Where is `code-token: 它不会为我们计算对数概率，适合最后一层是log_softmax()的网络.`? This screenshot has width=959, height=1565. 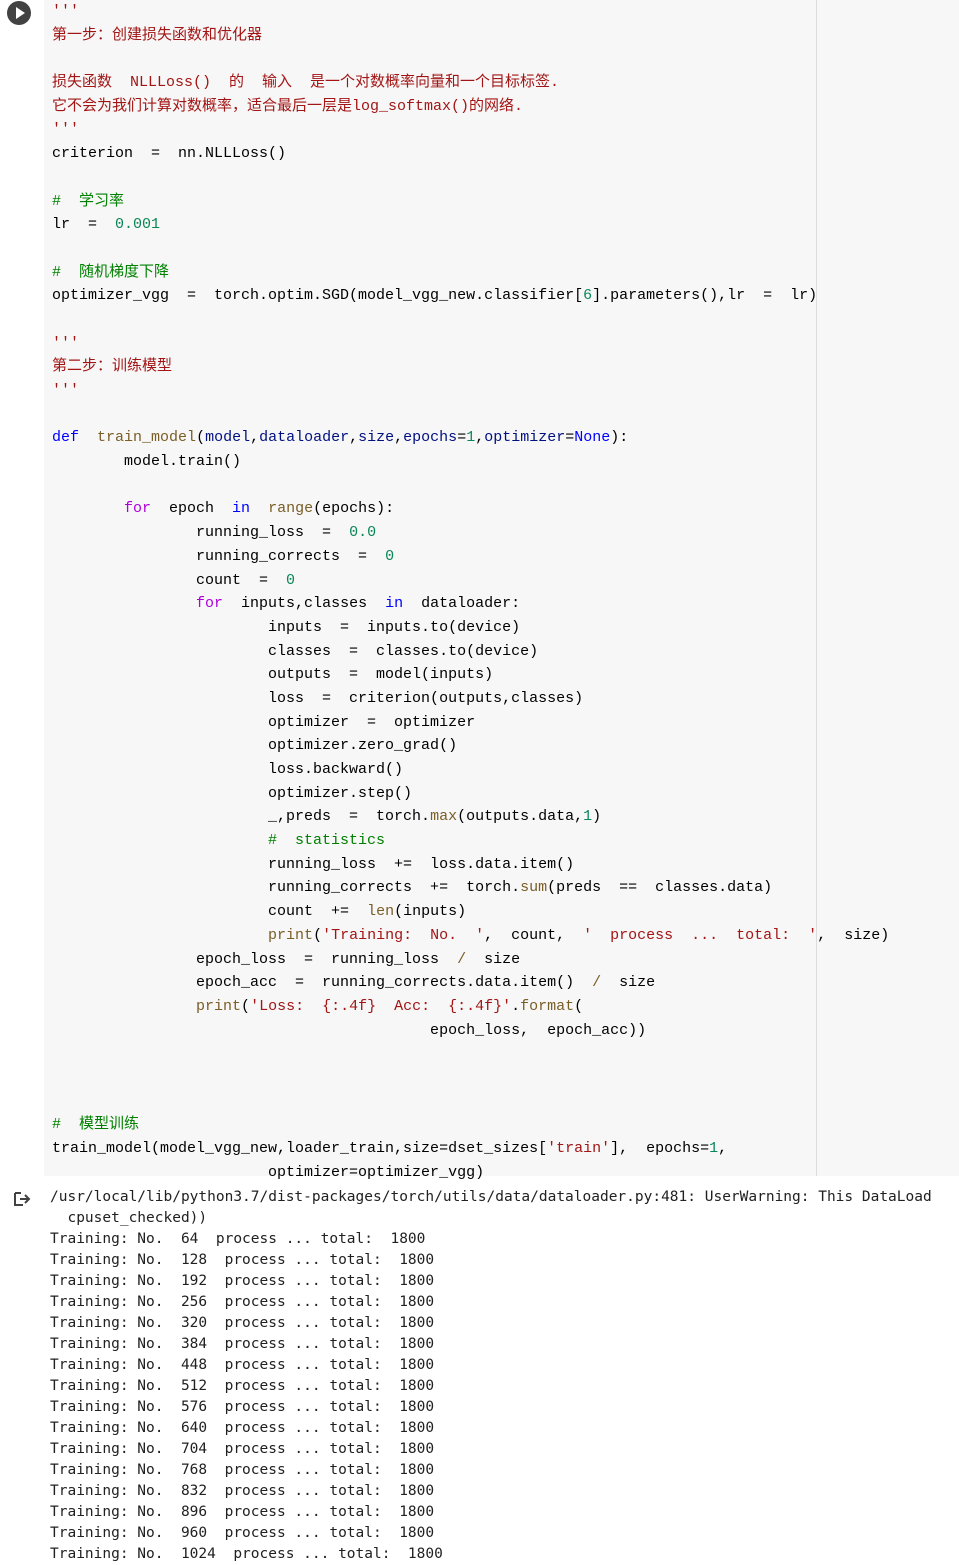
code-token: 它不会为我们计算对数概率，适合最后一层是log_softmax()的网络. is located at coordinates (288, 106).